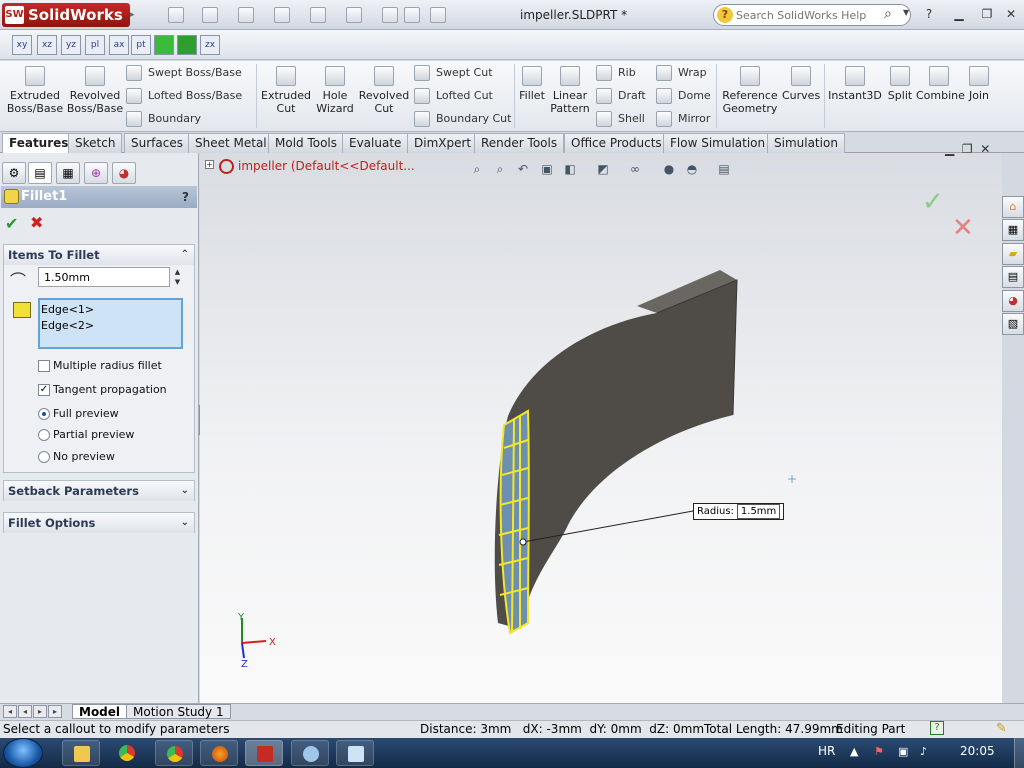 This screenshot has width=1024, height=768. Describe the element at coordinates (99, 522) in the screenshot. I see `fillet-options-section: Fillet Options ⌄` at that location.